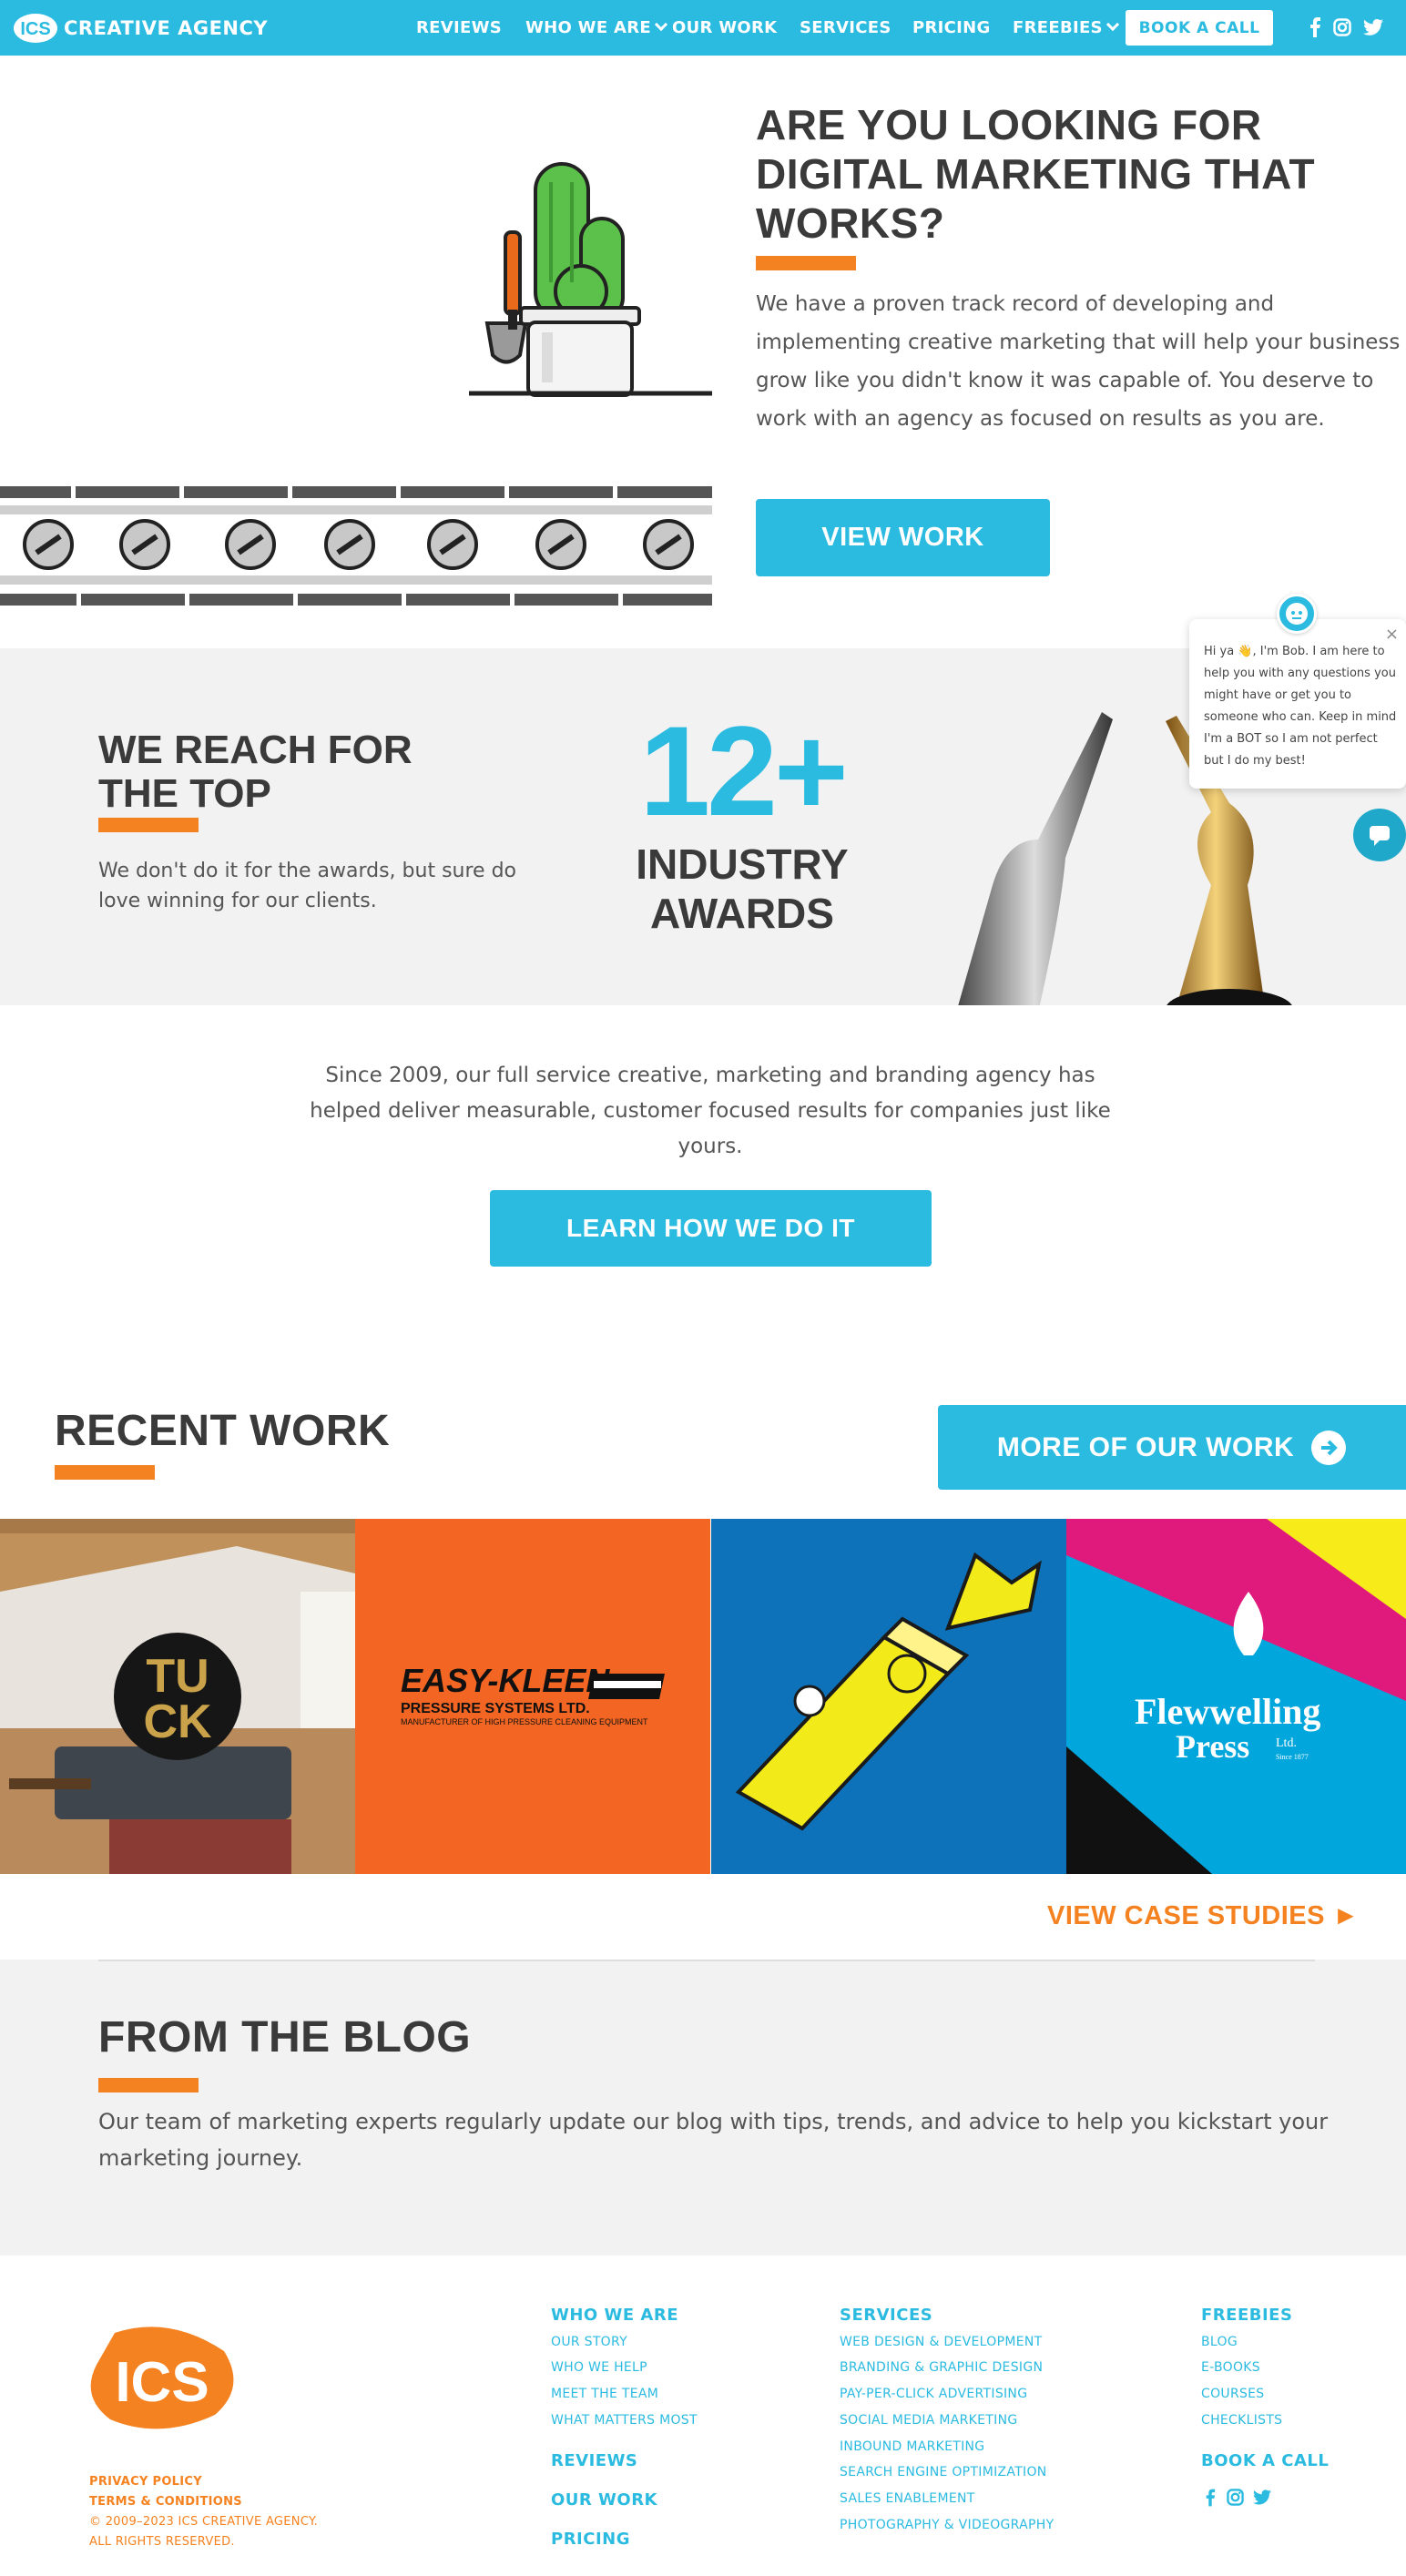 The width and height of the screenshot is (1406, 2576). Describe the element at coordinates (1246, 2315) in the screenshot. I see `footer-freebies: FREEBIES` at that location.